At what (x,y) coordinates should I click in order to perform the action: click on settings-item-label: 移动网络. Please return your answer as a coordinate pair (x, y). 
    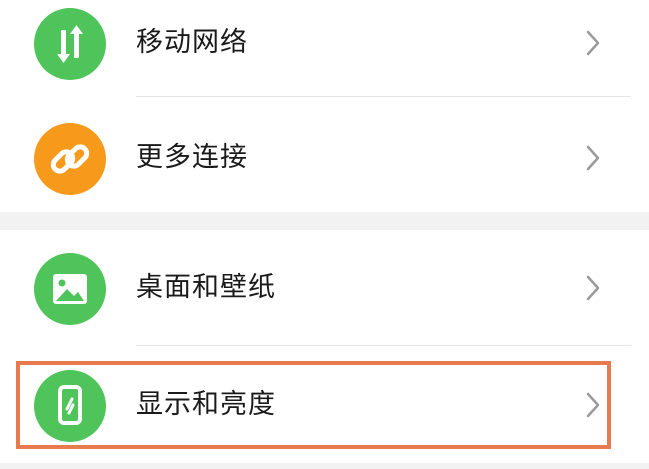
    Looking at the image, I should click on (192, 42).